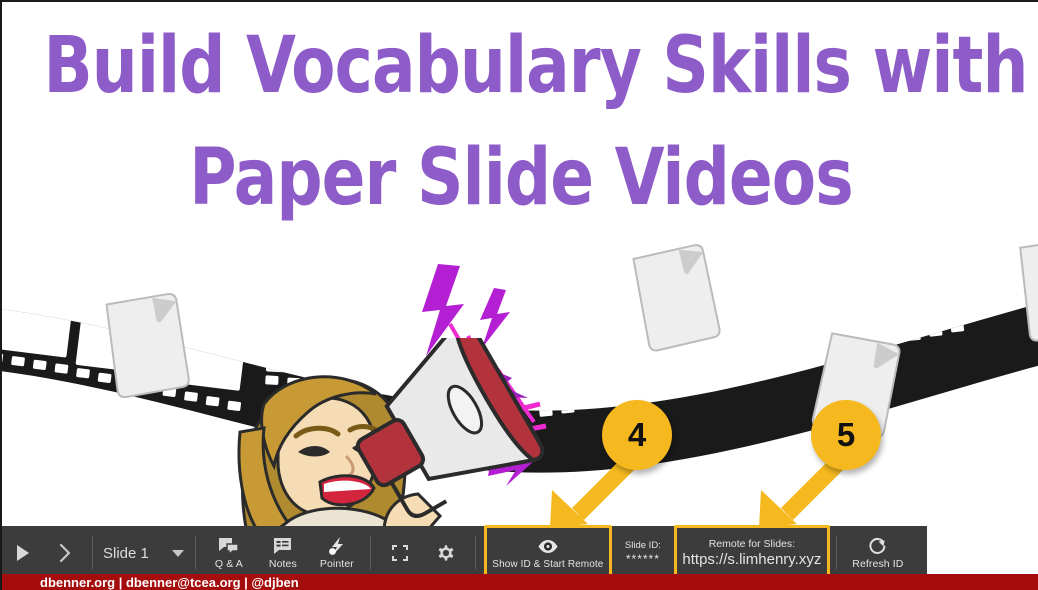 The width and height of the screenshot is (1038, 590). What do you see at coordinates (637, 435) in the screenshot?
I see `callout-badge-4: 4` at bounding box center [637, 435].